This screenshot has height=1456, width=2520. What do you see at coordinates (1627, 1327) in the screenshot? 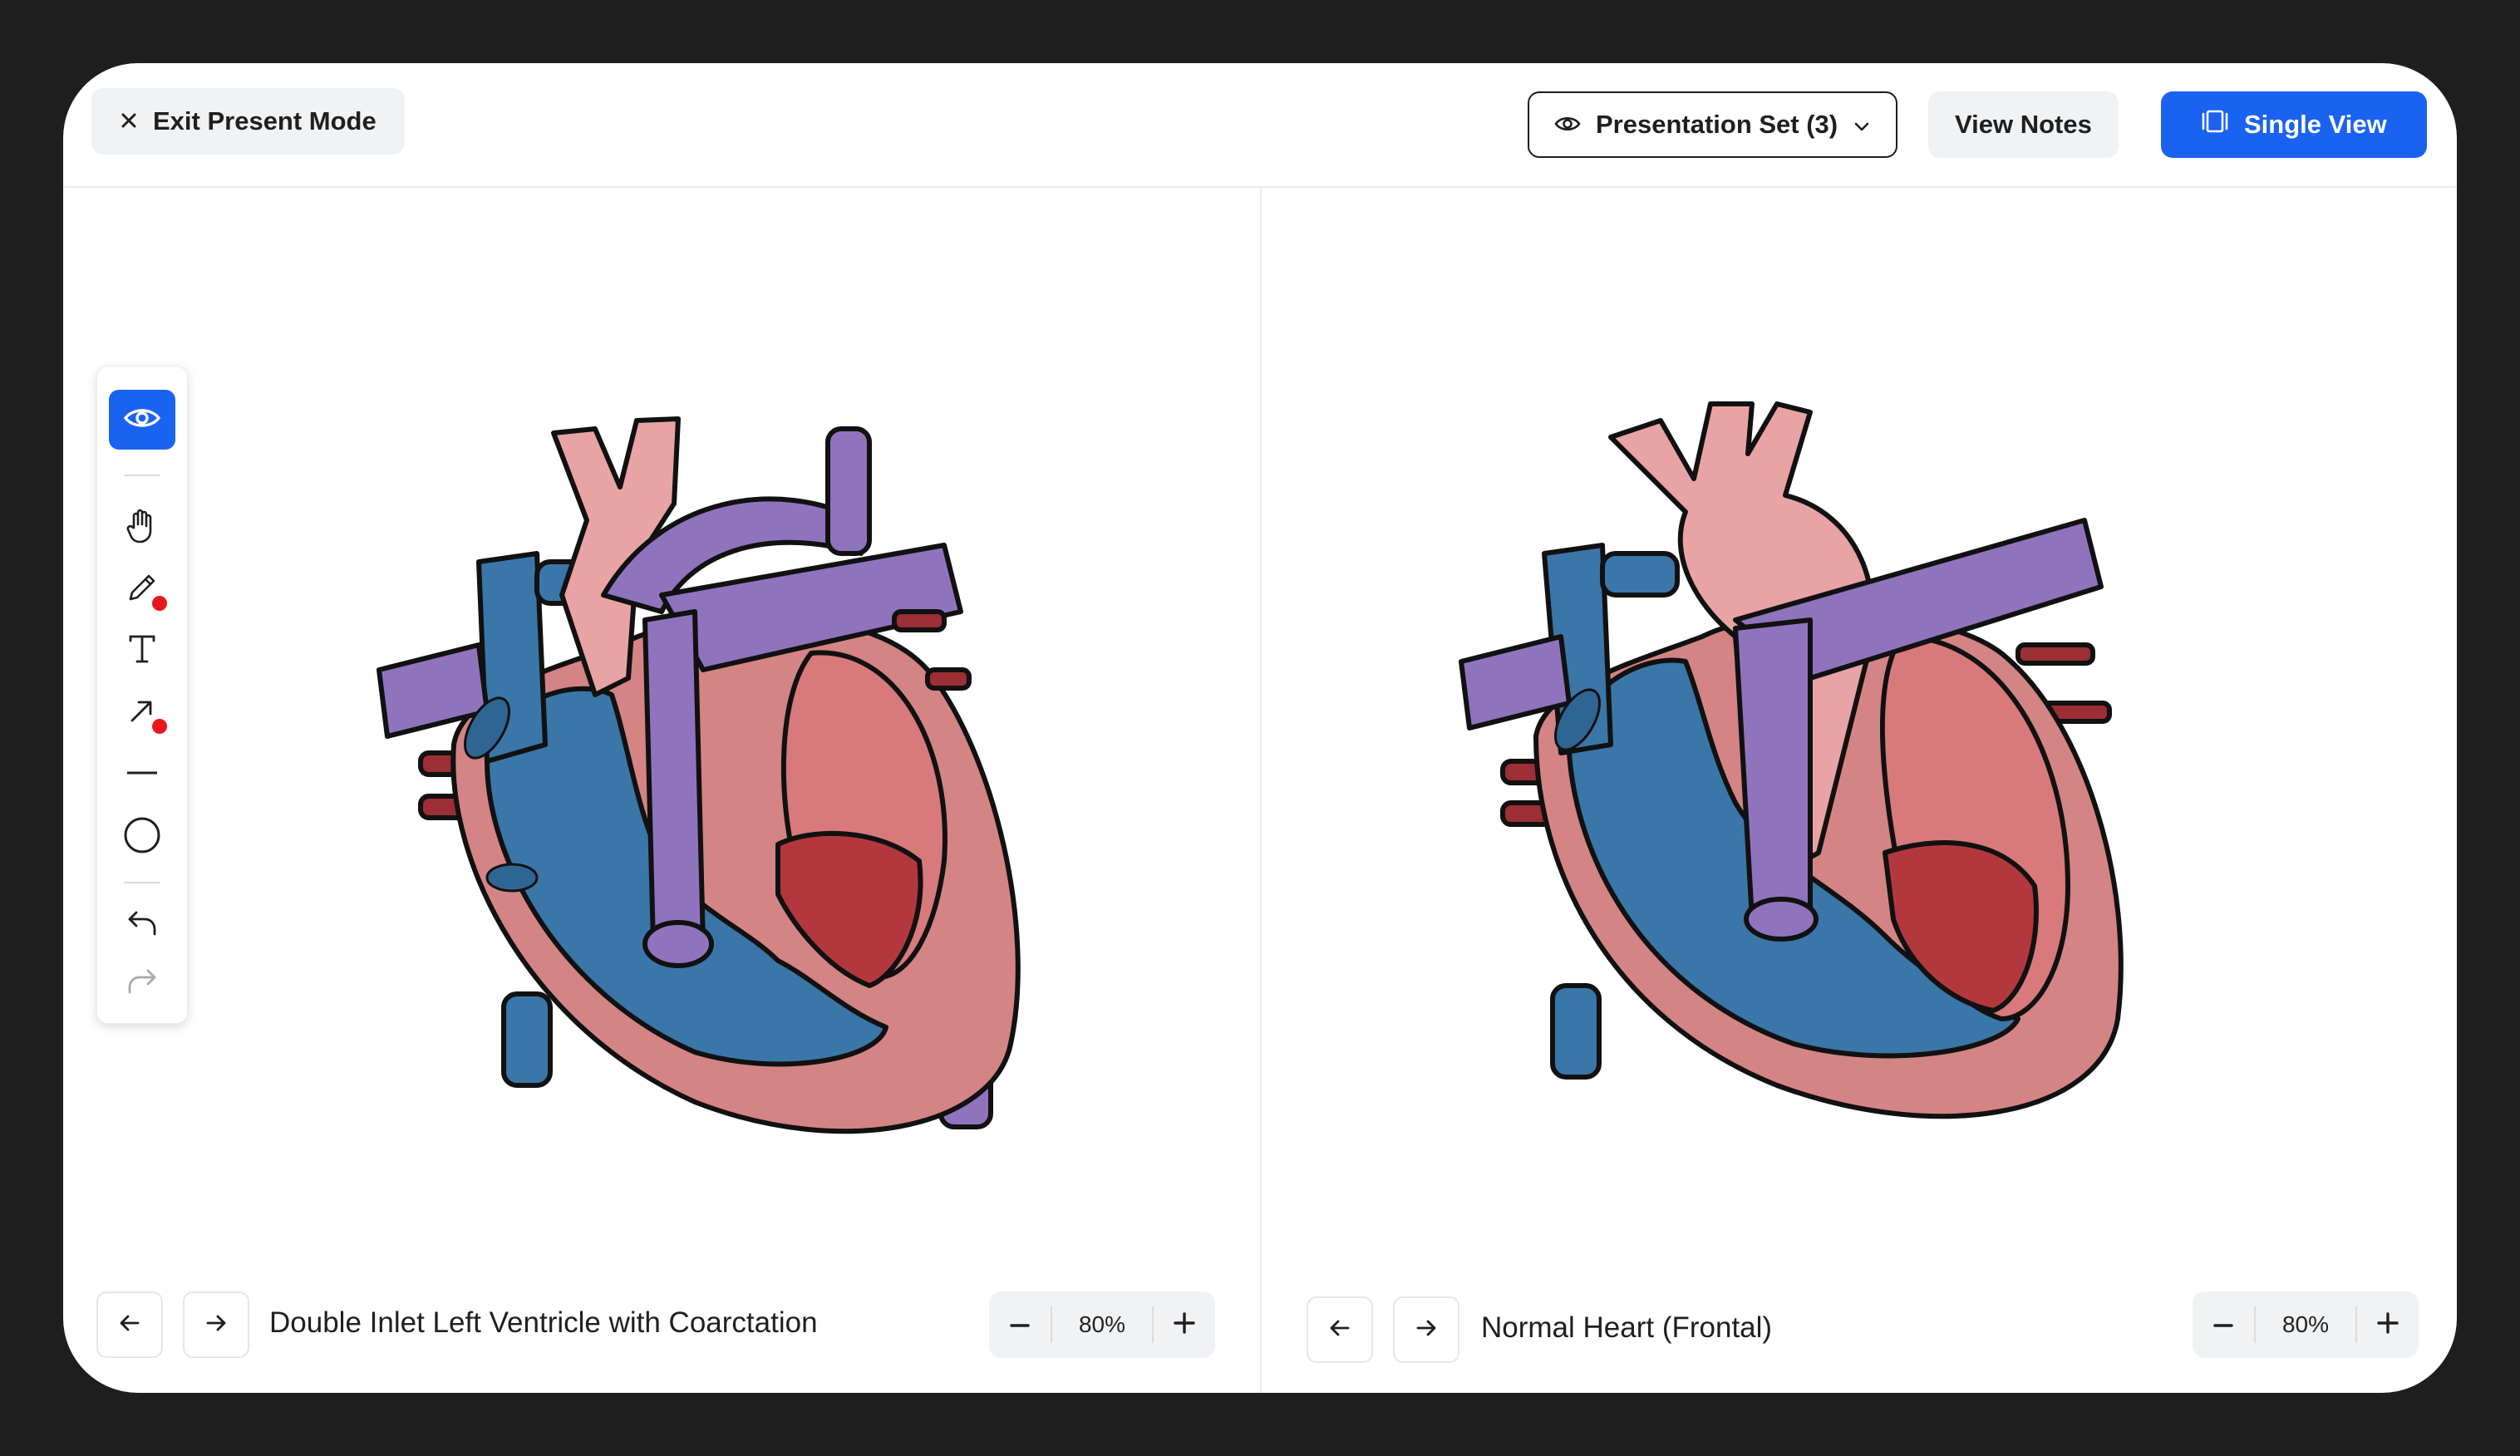
I see `right-image-caption: Normal Heart (Frontal)` at bounding box center [1627, 1327].